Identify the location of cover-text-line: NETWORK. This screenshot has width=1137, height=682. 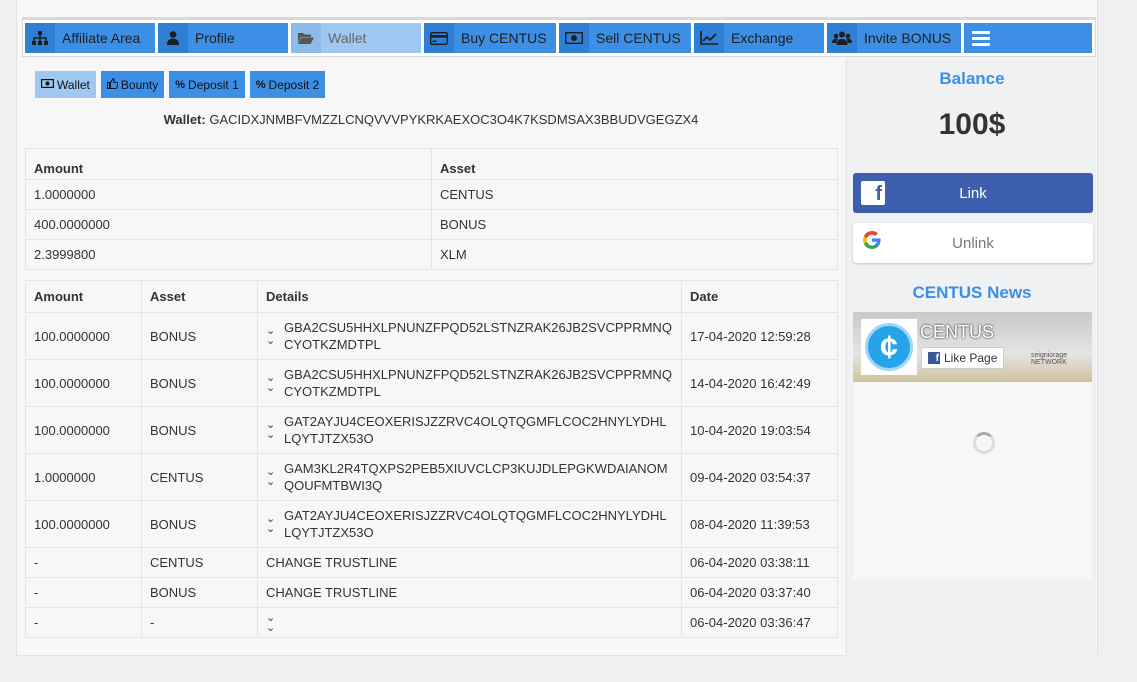
(1049, 362).